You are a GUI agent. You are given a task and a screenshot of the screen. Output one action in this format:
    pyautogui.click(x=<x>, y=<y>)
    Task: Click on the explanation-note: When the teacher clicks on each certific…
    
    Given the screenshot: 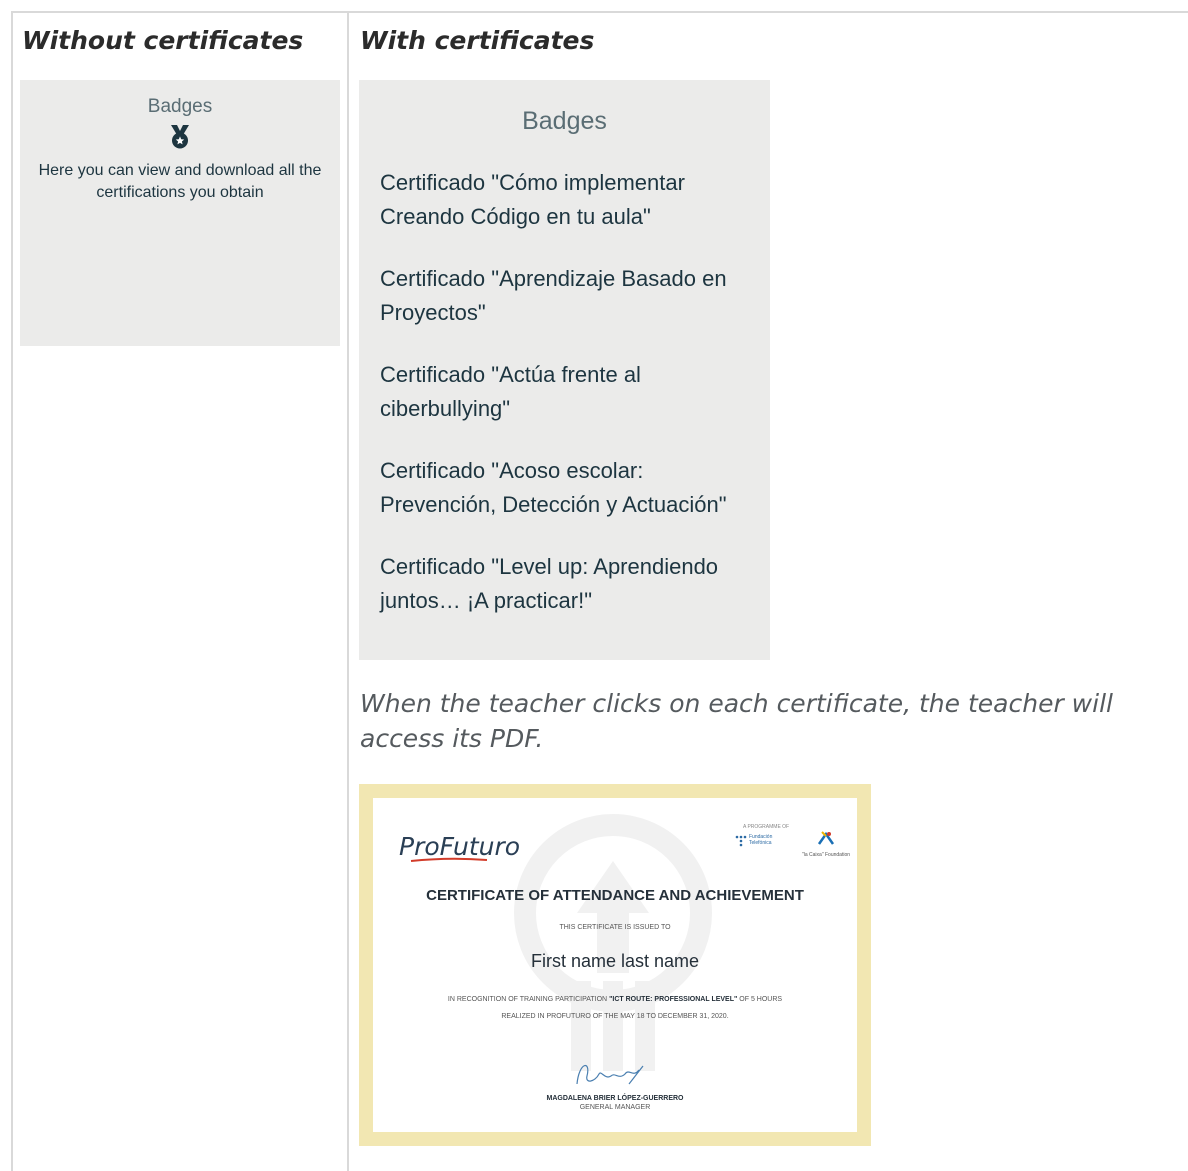 What is the action you would take?
    pyautogui.click(x=736, y=721)
    